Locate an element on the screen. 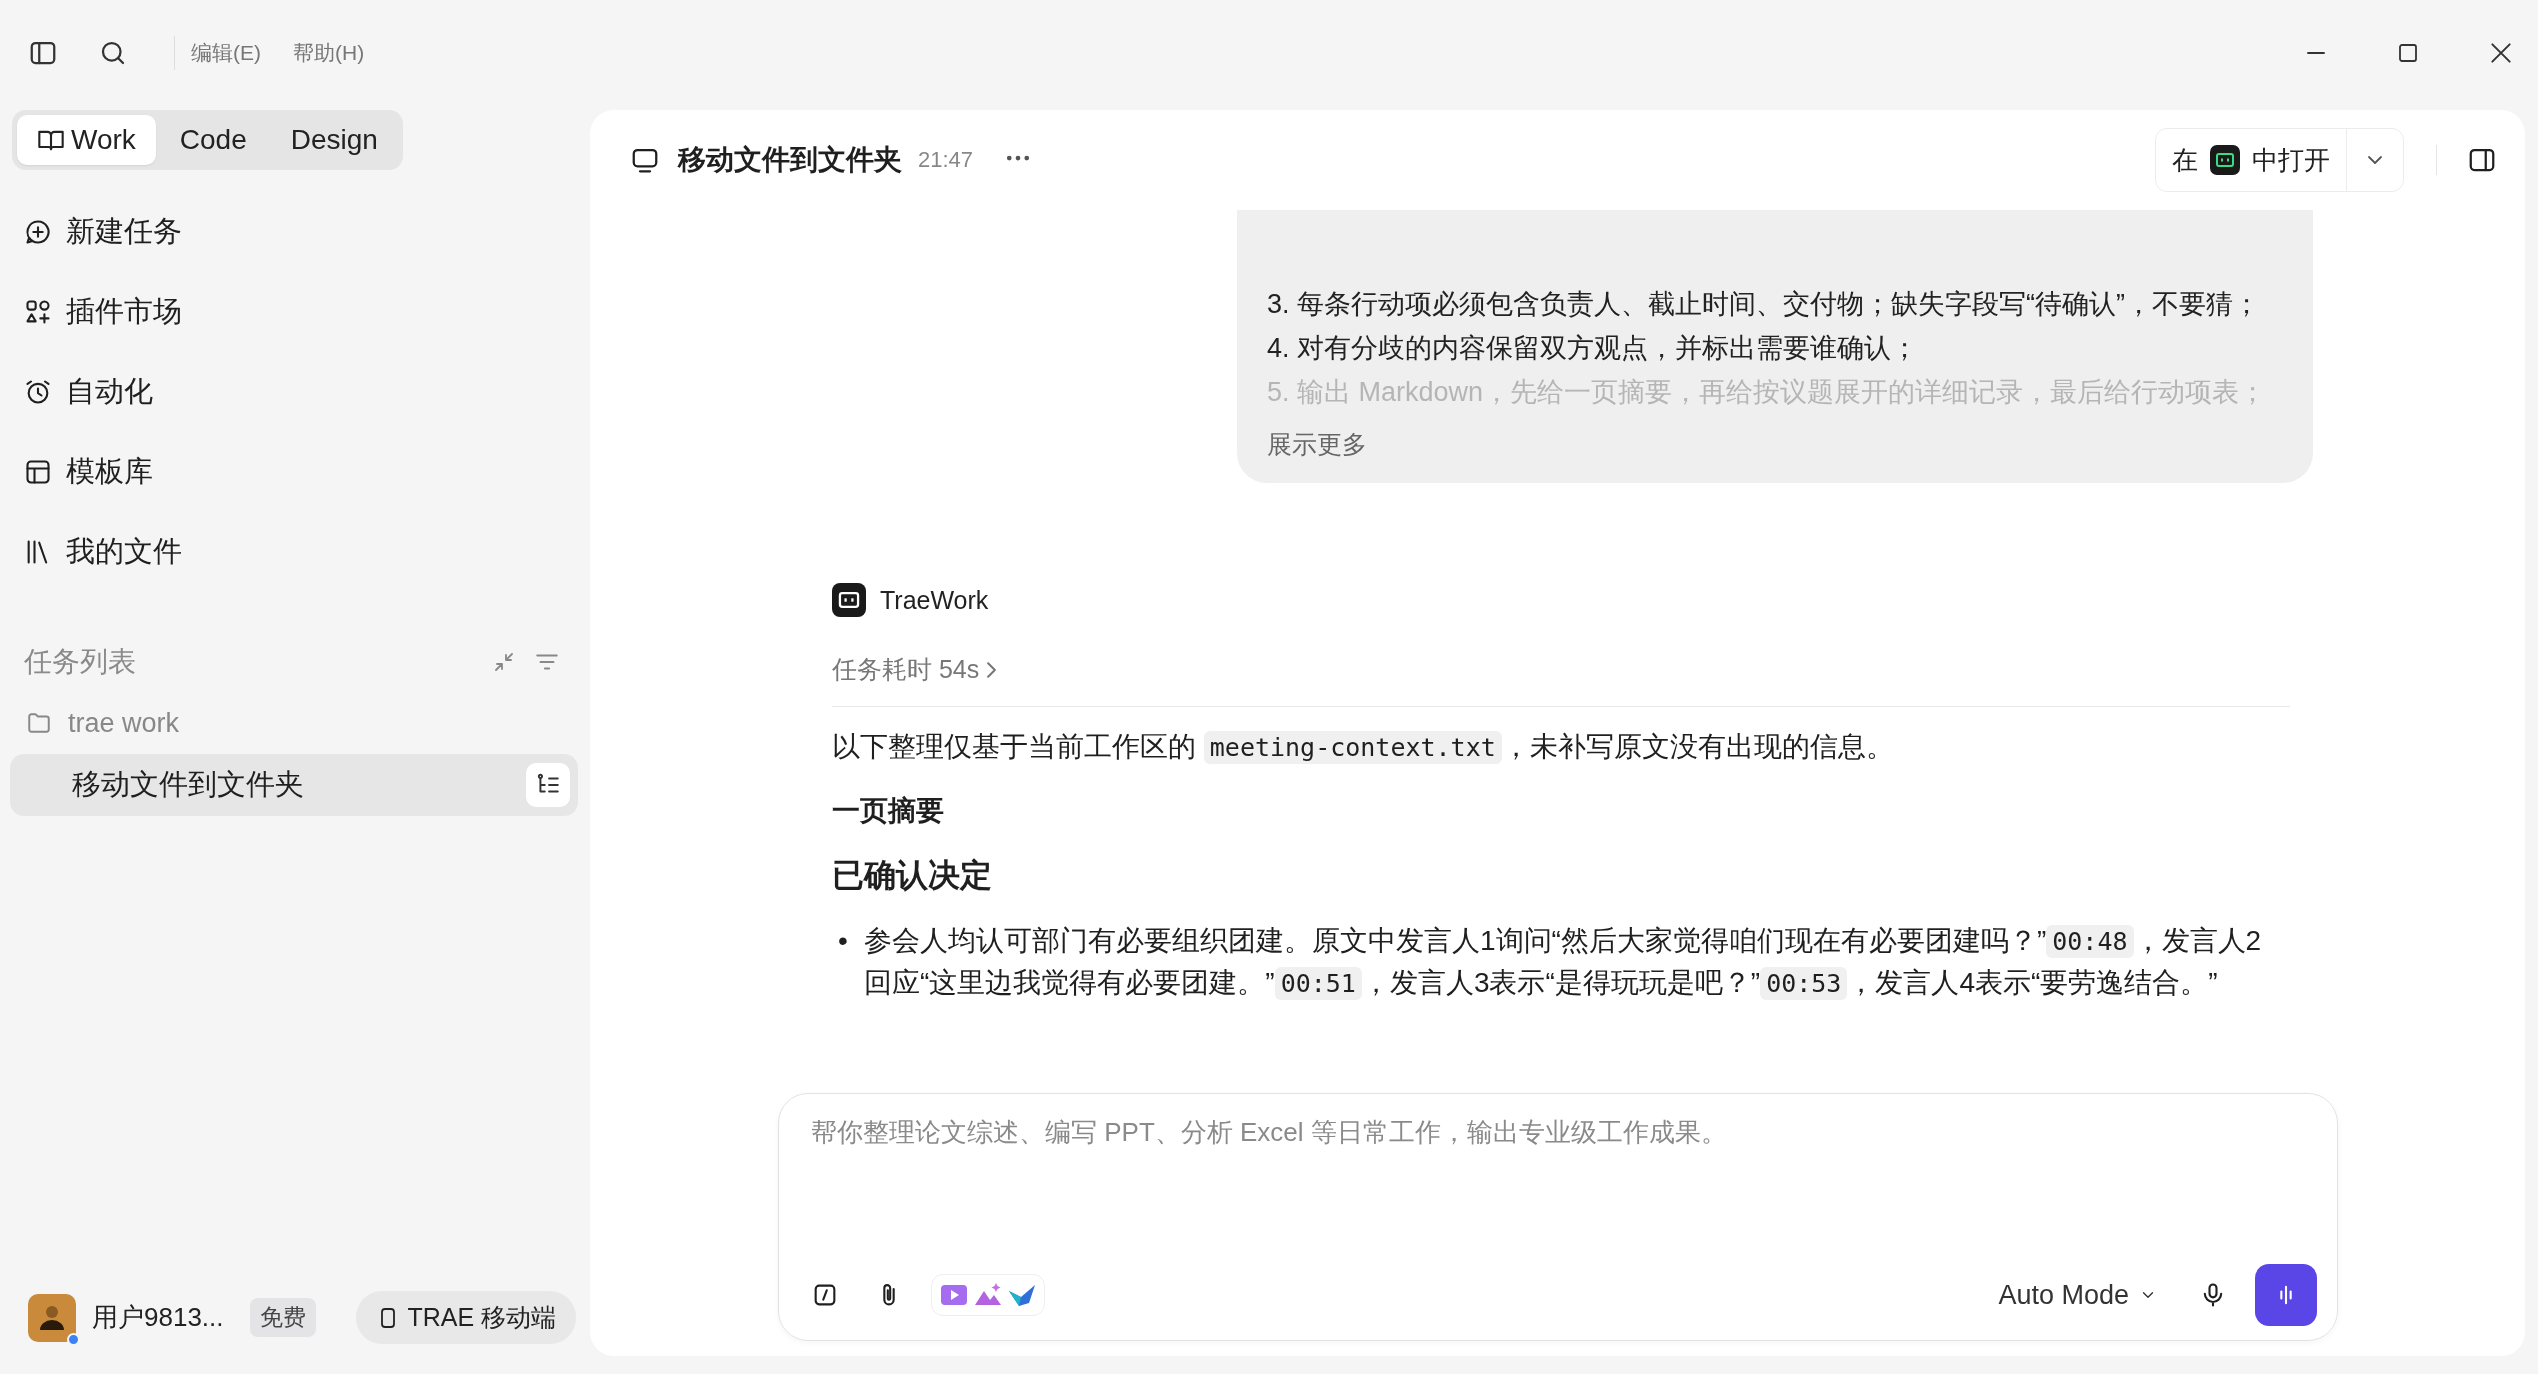  chevron-right-icon is located at coordinates (992, 669).